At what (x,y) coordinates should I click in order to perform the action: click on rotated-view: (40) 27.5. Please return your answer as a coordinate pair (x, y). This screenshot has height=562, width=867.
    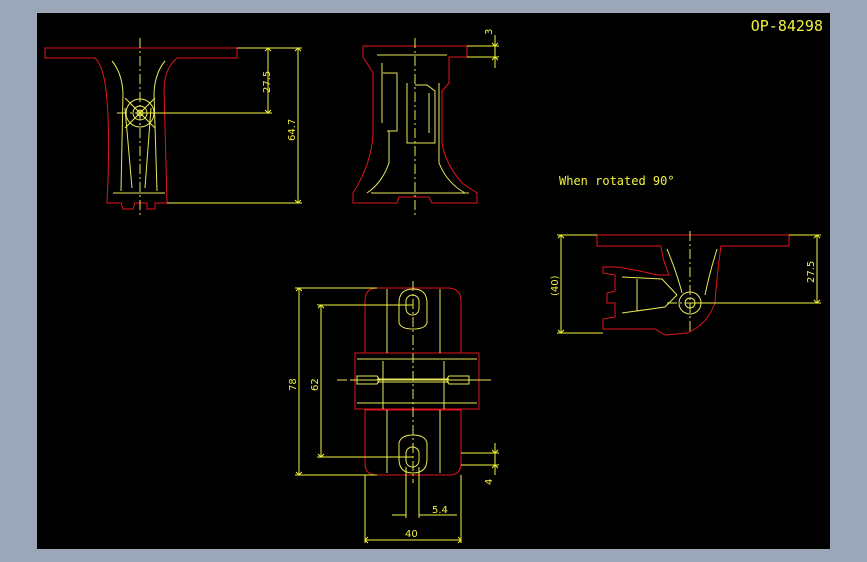
    Looking at the image, I should click on (685, 283).